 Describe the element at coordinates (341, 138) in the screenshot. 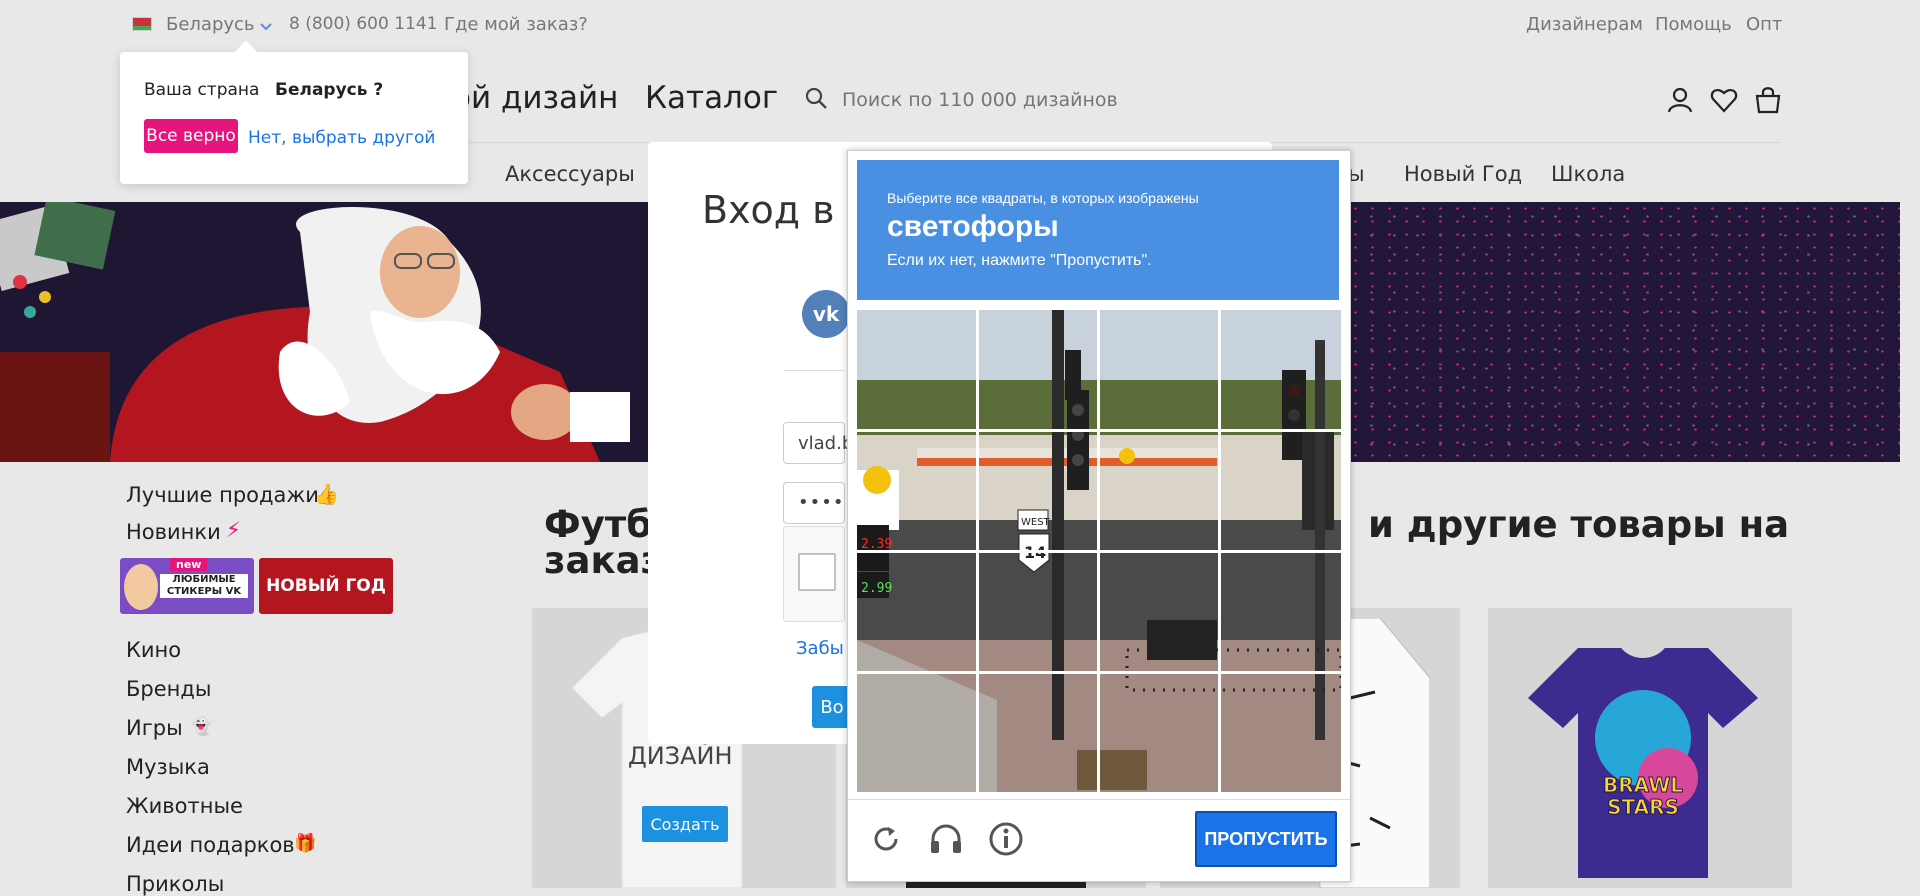

I see `choose-other-country-link: Нет, выбрать другой` at that location.